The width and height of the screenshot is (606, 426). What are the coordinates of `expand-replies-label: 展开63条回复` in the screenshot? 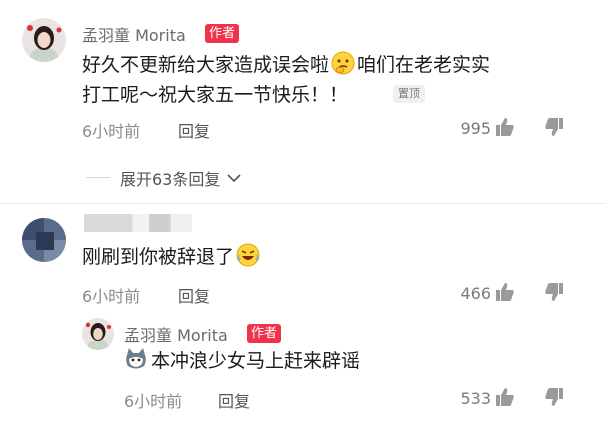 It's located at (170, 179).